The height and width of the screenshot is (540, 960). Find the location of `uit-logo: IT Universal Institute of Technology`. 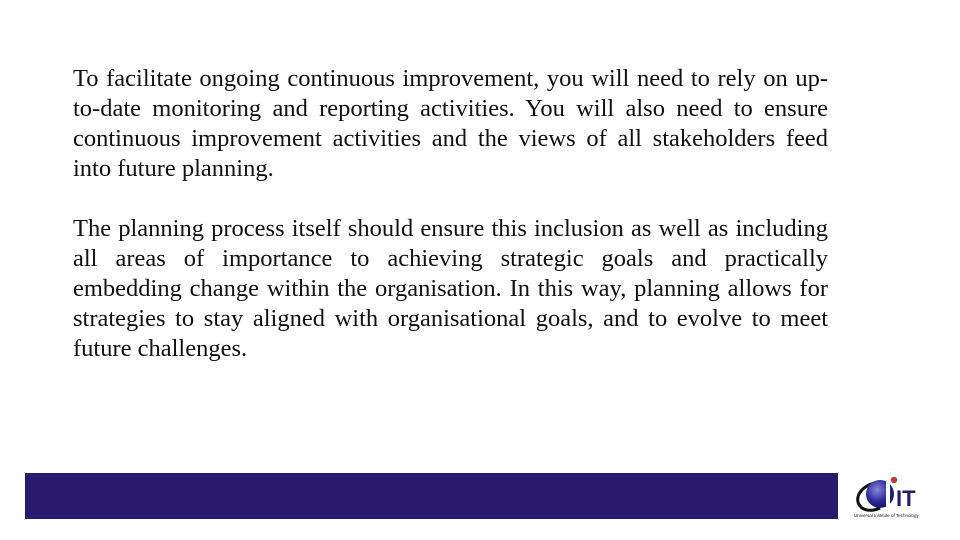

uit-logo: IT Universal Institute of Technology is located at coordinates (895, 498).